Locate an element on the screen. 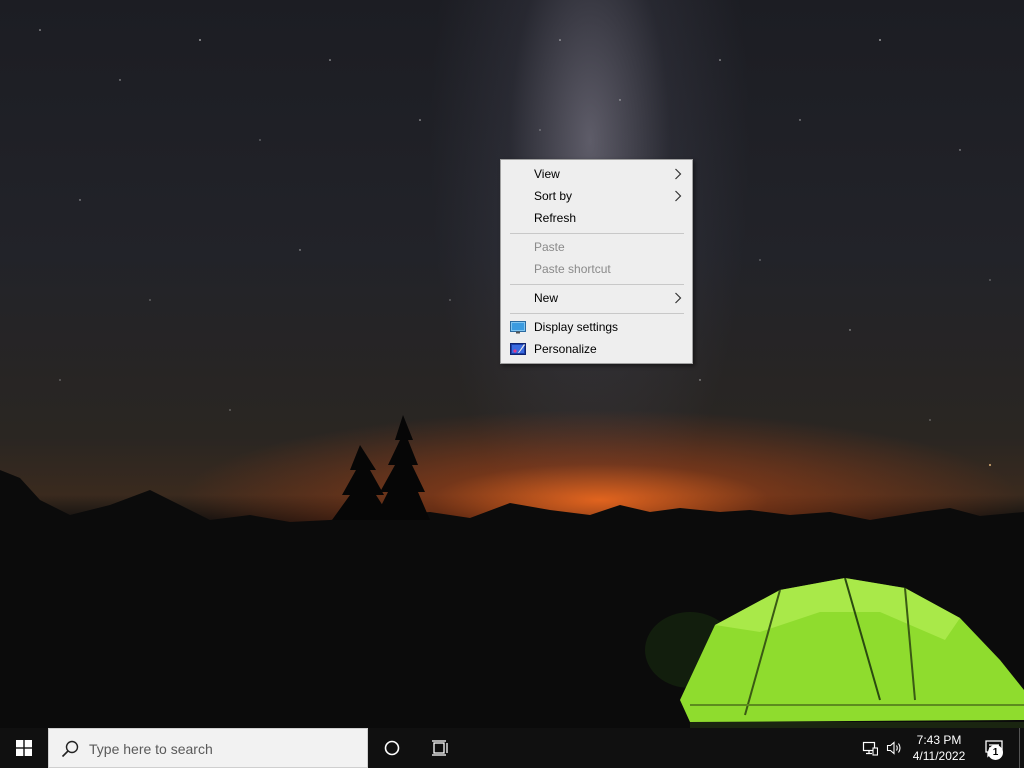 Image resolution: width=1024 pixels, height=768 pixels. clock-time: 7:43 PM is located at coordinates (939, 740).